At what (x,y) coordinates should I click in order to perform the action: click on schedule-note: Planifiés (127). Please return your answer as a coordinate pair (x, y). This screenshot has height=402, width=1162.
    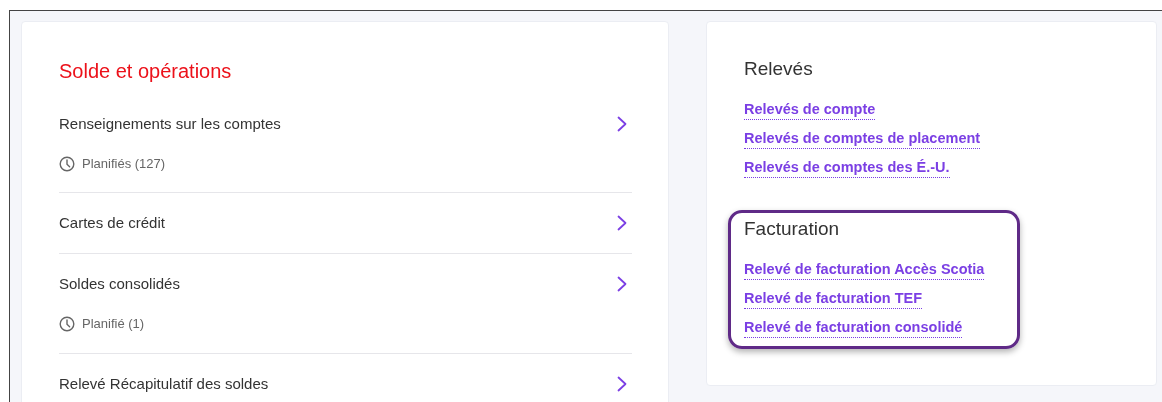
    Looking at the image, I should click on (124, 164).